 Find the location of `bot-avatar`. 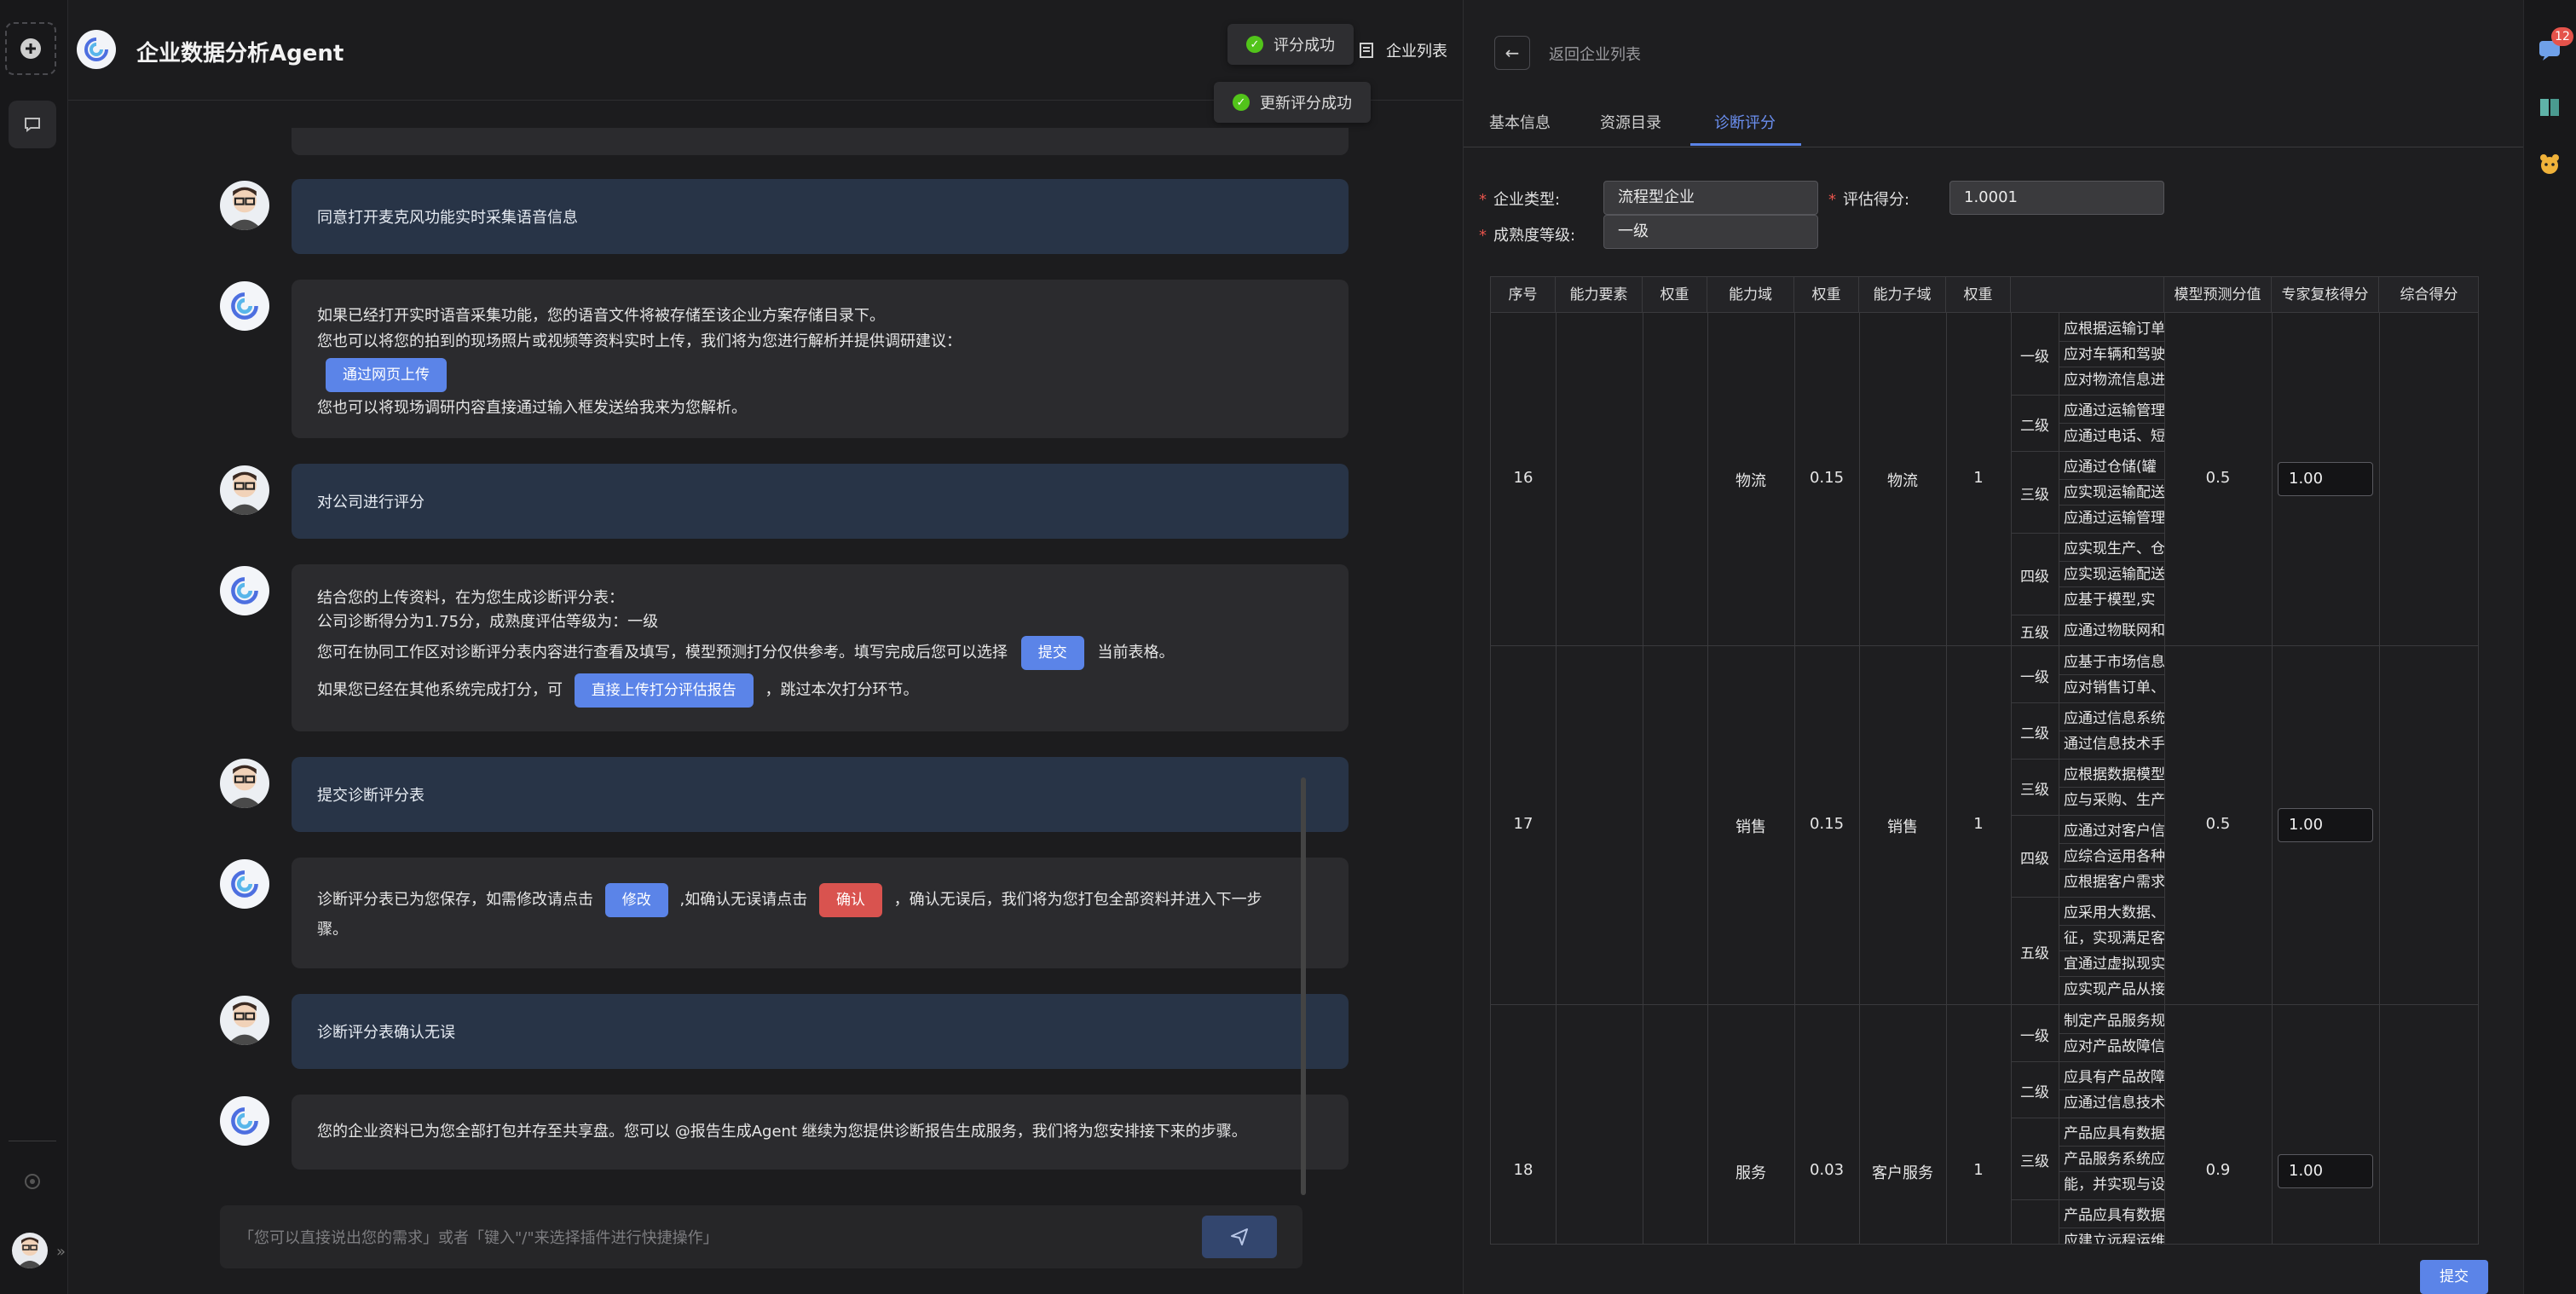

bot-avatar is located at coordinates (244, 884).